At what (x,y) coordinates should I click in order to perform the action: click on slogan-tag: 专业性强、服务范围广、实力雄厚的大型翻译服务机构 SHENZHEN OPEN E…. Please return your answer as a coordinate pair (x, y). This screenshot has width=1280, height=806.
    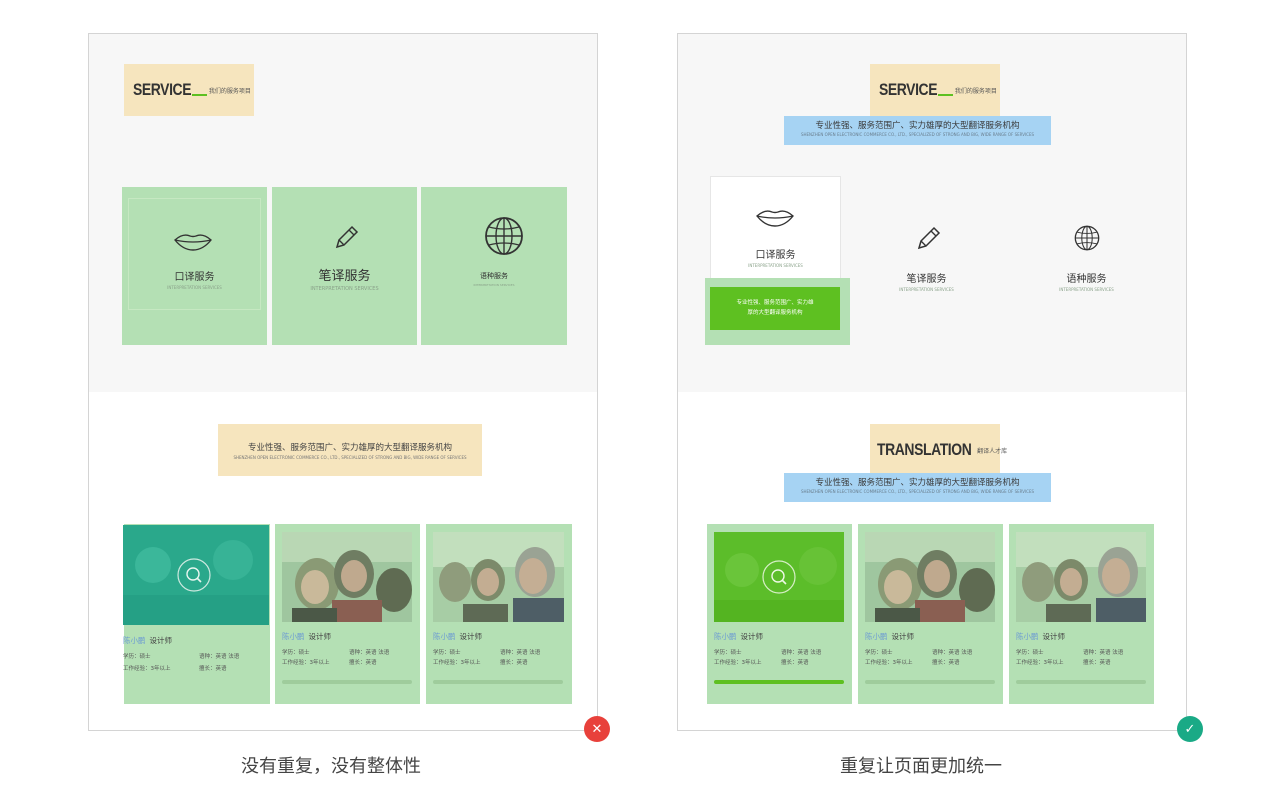
    Looking at the image, I should click on (350, 450).